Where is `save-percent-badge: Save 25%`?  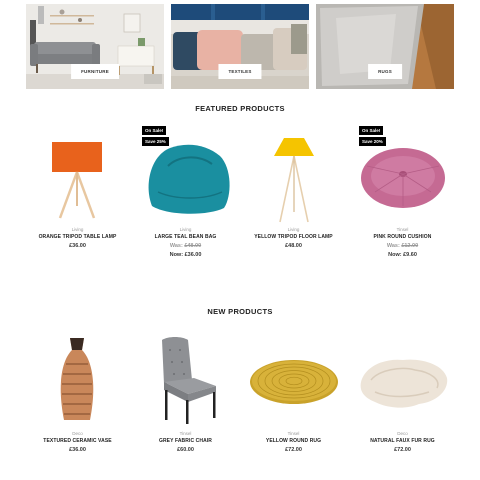
save-percent-badge: Save 25% is located at coordinates (155, 141).